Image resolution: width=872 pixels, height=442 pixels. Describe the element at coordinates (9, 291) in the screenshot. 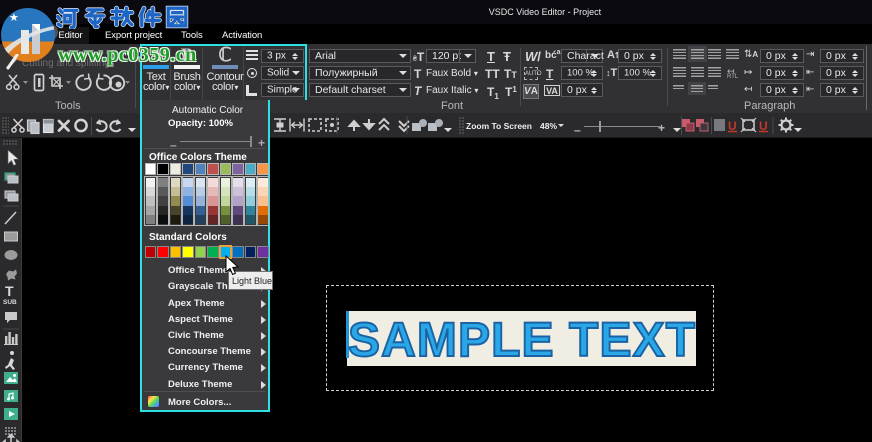

I see `svg-text: T` at that location.